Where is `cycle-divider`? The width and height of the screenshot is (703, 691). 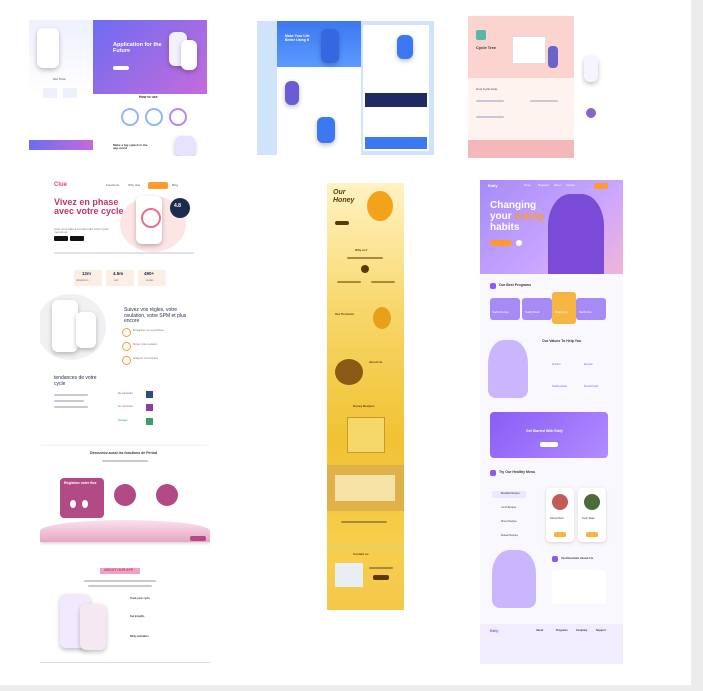
cycle-divider is located at coordinates (125, 662).